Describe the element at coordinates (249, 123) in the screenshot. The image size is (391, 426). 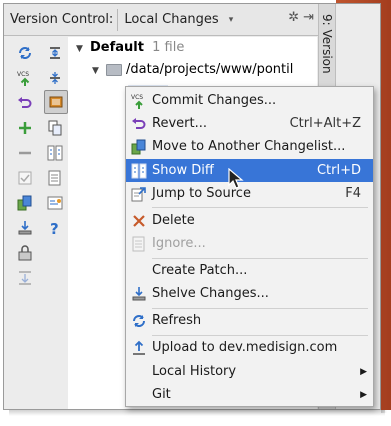
I see `menu-item-revert: Revert... Ctrl+Alt+Z` at that location.